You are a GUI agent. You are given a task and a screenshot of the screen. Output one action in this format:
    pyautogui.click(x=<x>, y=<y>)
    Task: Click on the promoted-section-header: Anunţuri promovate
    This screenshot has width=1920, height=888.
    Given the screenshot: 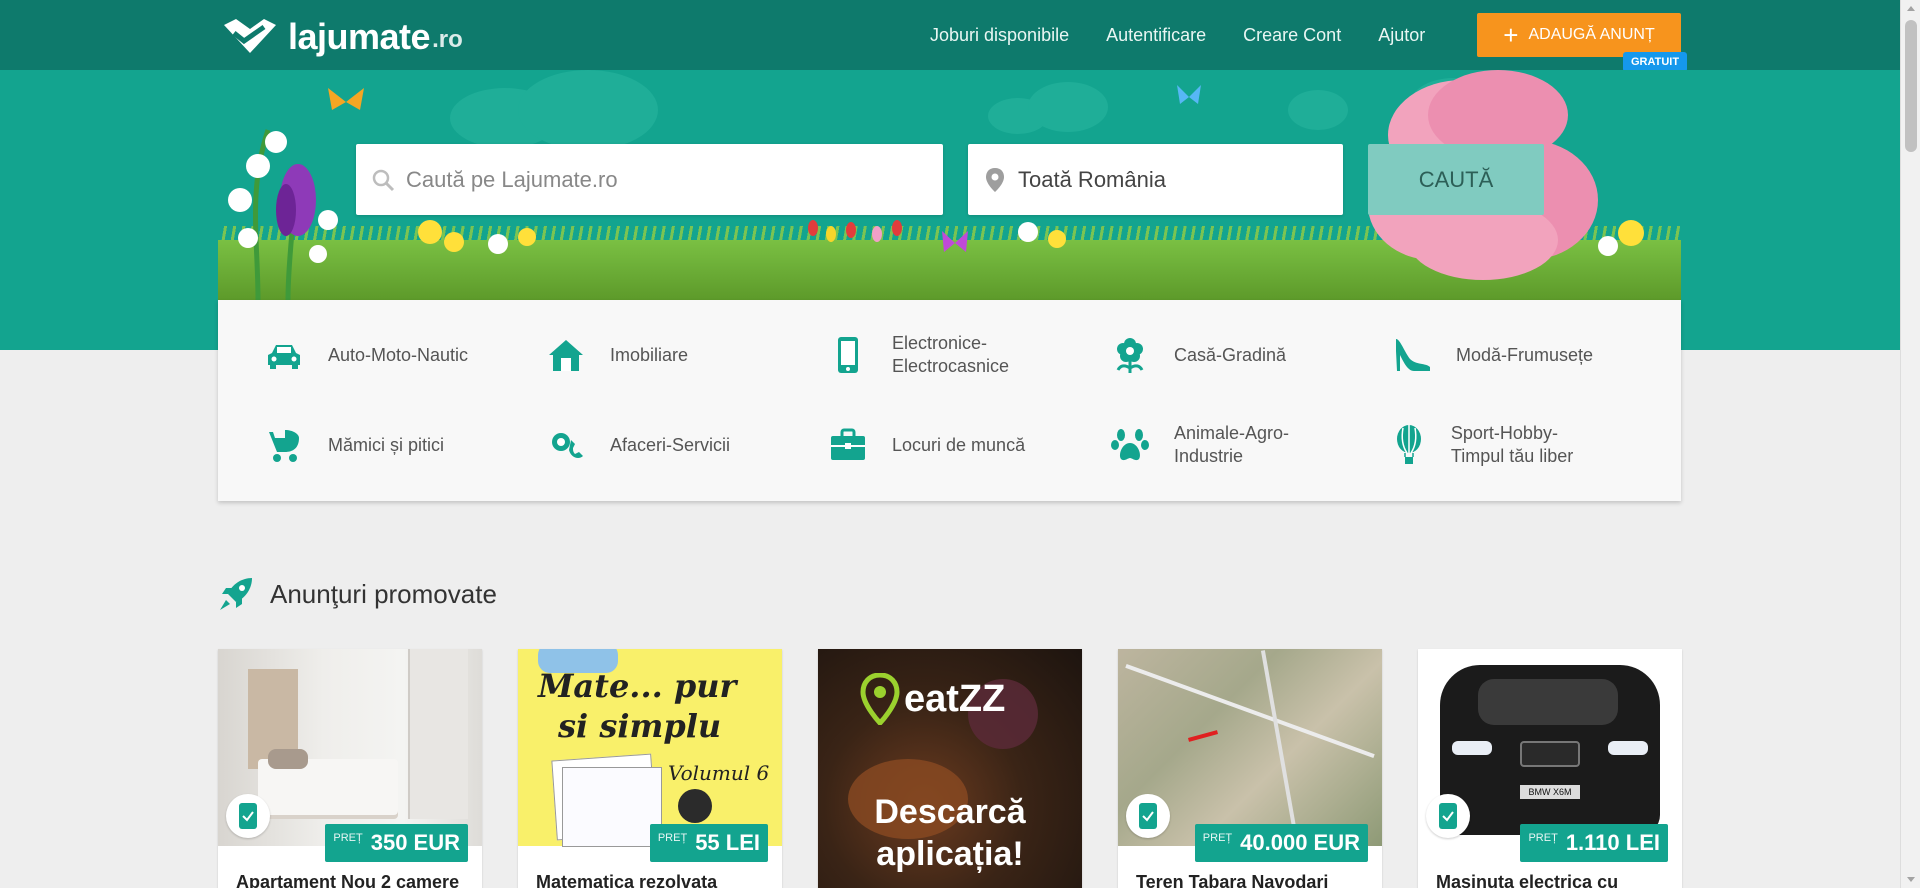 What is the action you would take?
    pyautogui.click(x=357, y=594)
    